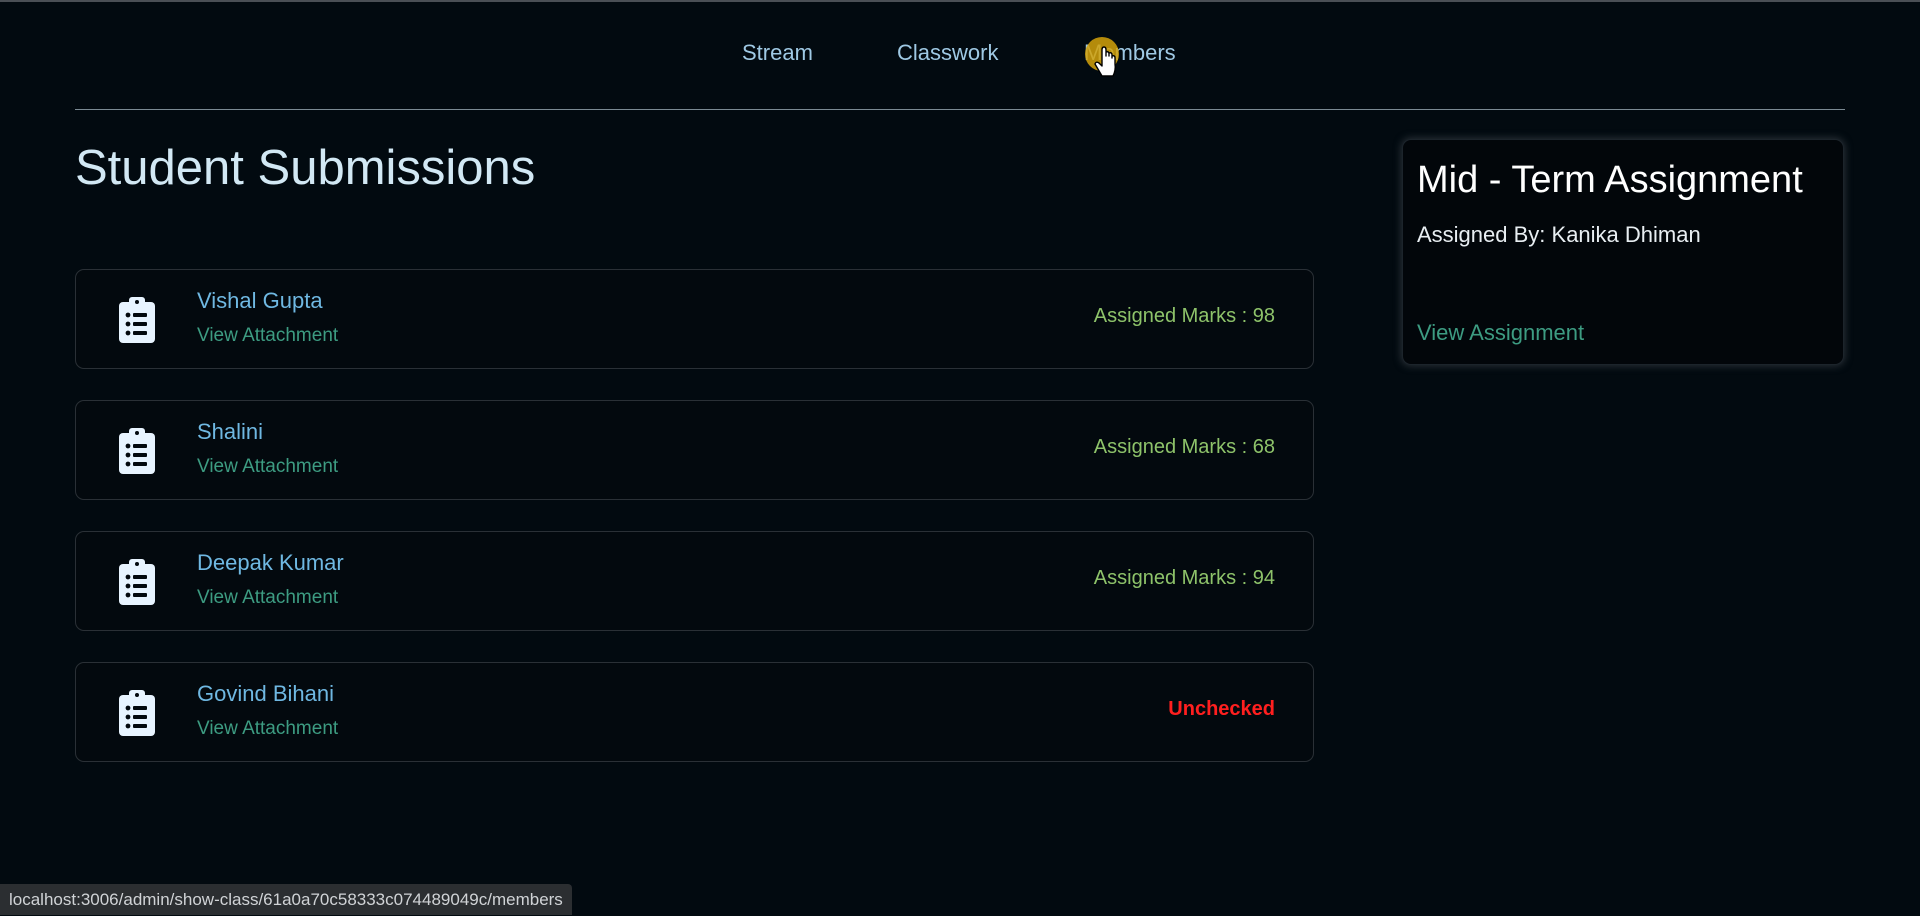 The width and height of the screenshot is (1920, 916). I want to click on window-top-border, so click(960, 1).